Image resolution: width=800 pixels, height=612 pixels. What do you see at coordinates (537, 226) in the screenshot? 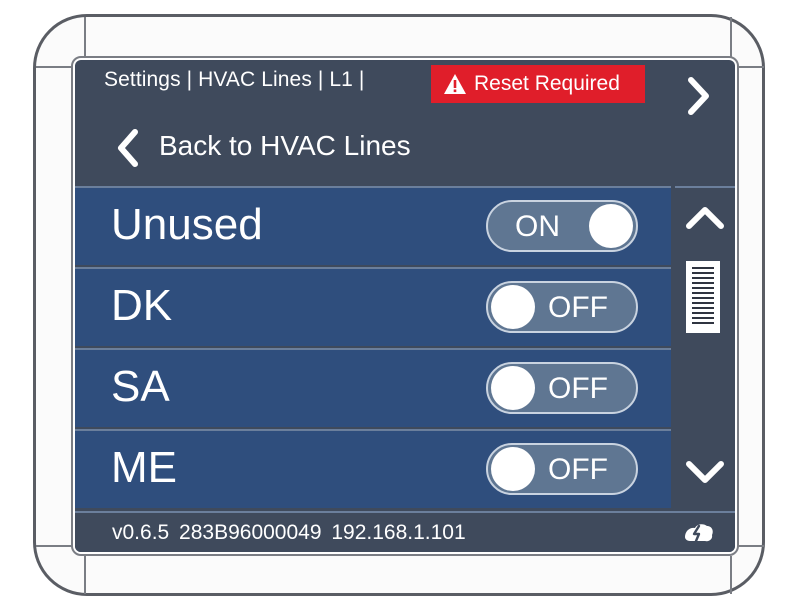
I see `toggle-state: ON` at bounding box center [537, 226].